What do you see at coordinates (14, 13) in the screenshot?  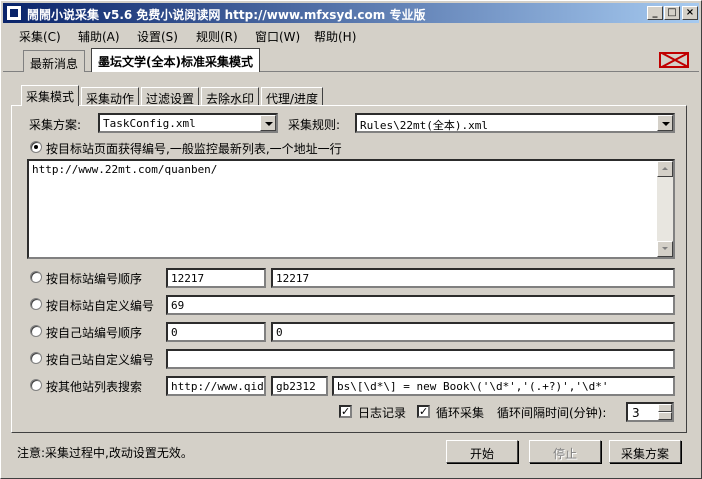 I see `app-icon` at bounding box center [14, 13].